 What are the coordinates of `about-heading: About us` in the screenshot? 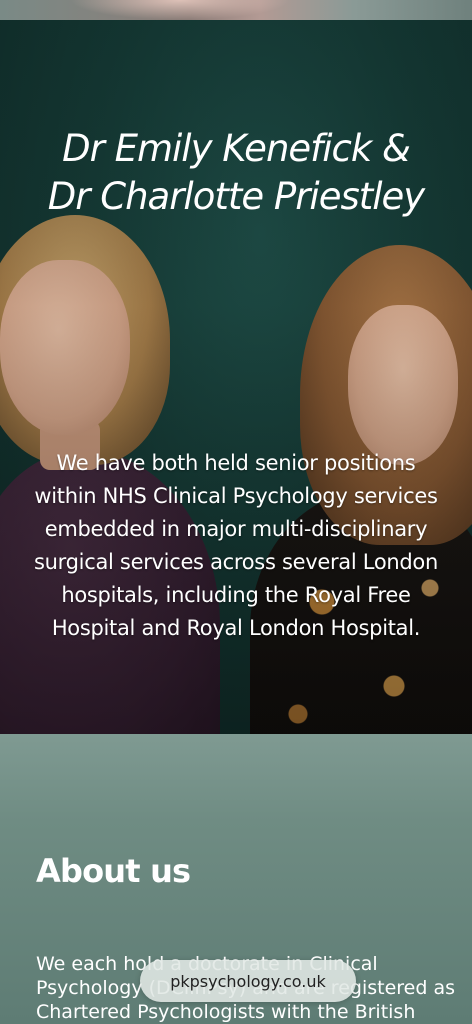 It's located at (113, 871).